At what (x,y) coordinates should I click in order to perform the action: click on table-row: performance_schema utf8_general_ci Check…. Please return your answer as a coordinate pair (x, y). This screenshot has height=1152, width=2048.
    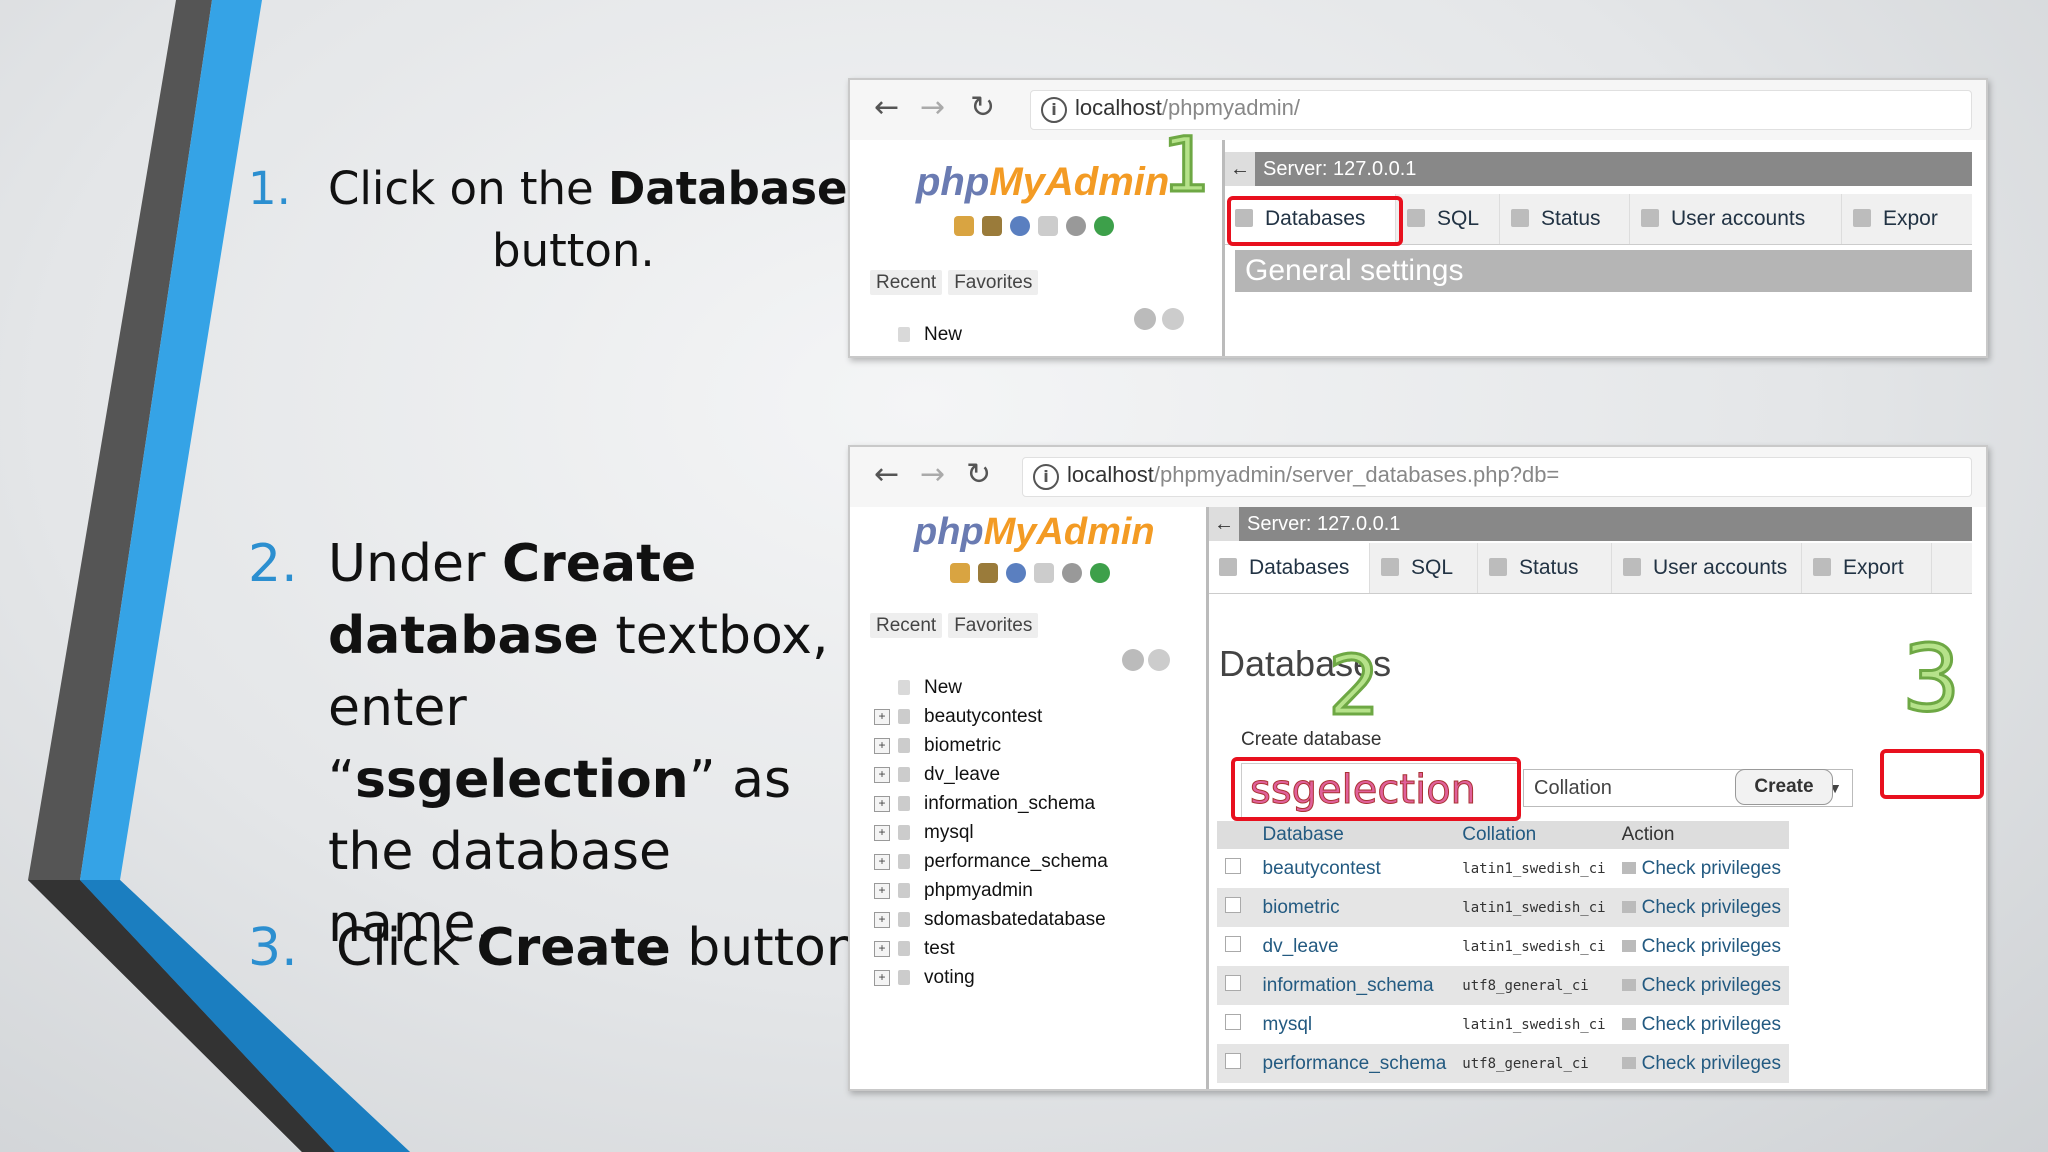
    Looking at the image, I should click on (1503, 1063).